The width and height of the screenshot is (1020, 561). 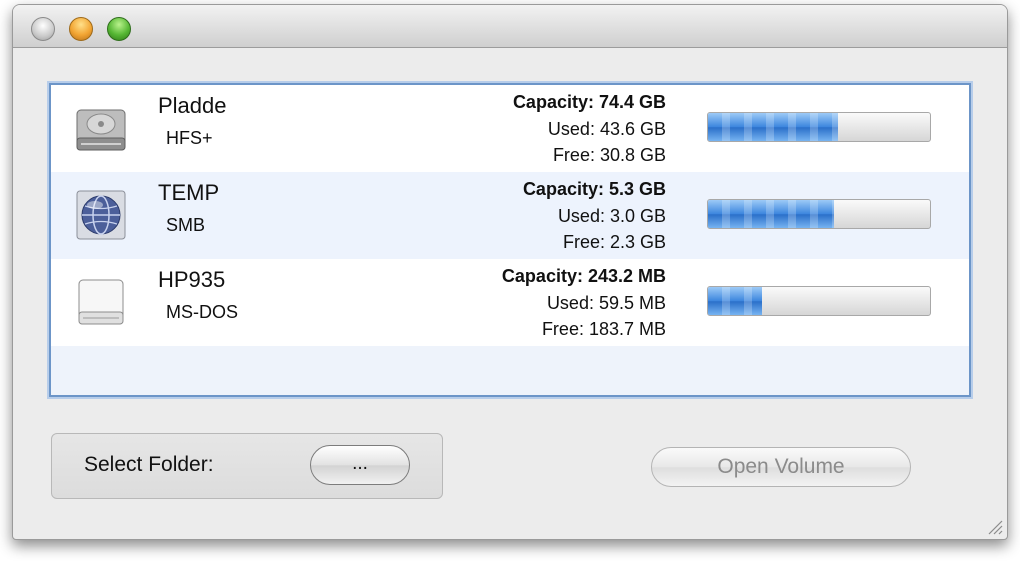 What do you see at coordinates (189, 192) in the screenshot?
I see `volume-name: TEMP` at bounding box center [189, 192].